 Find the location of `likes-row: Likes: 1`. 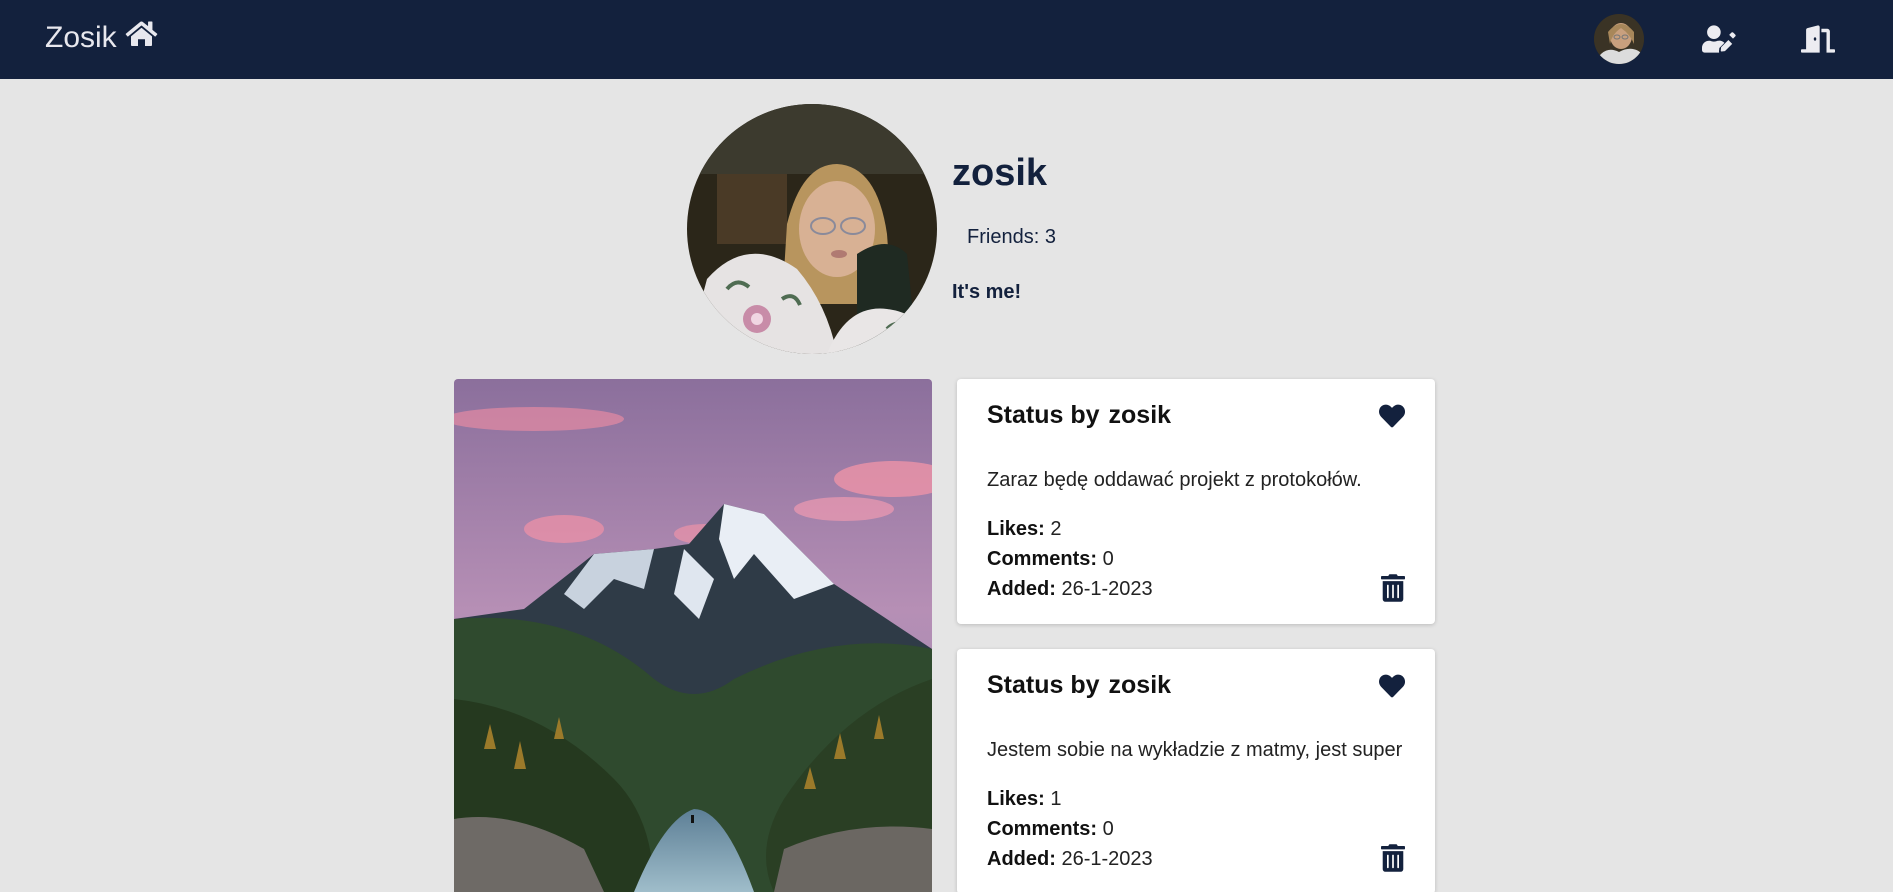

likes-row: Likes: 1 is located at coordinates (1024, 799).